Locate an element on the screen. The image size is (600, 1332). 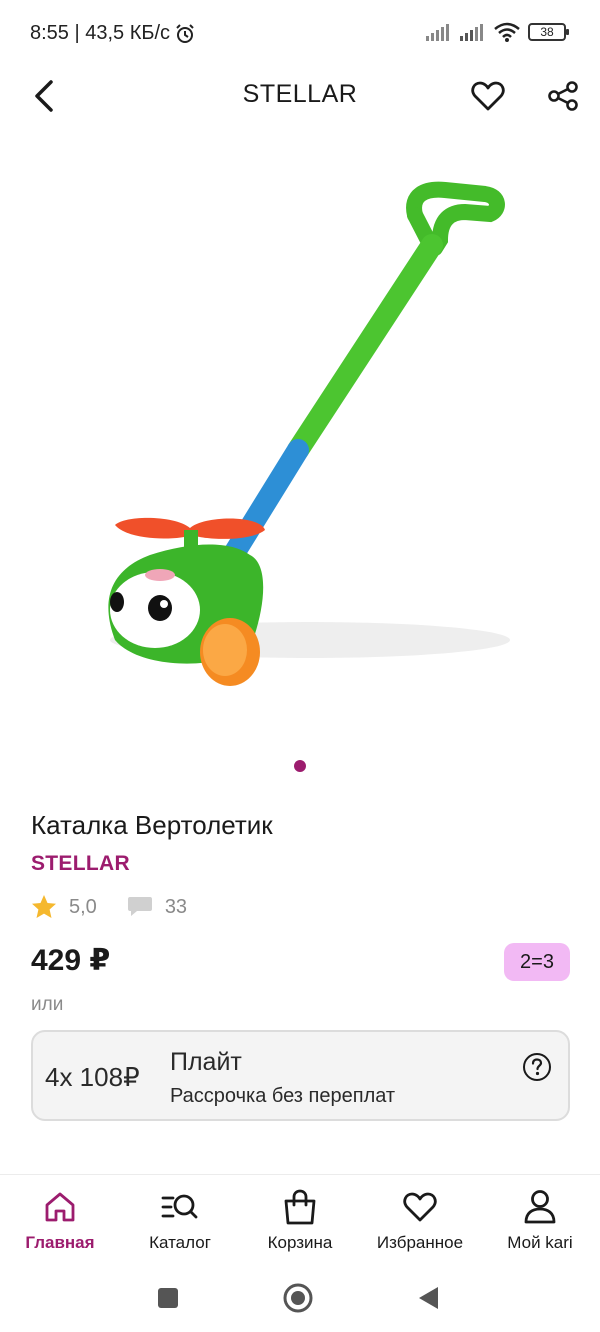
reviews-count: 33 is located at coordinates (176, 906).